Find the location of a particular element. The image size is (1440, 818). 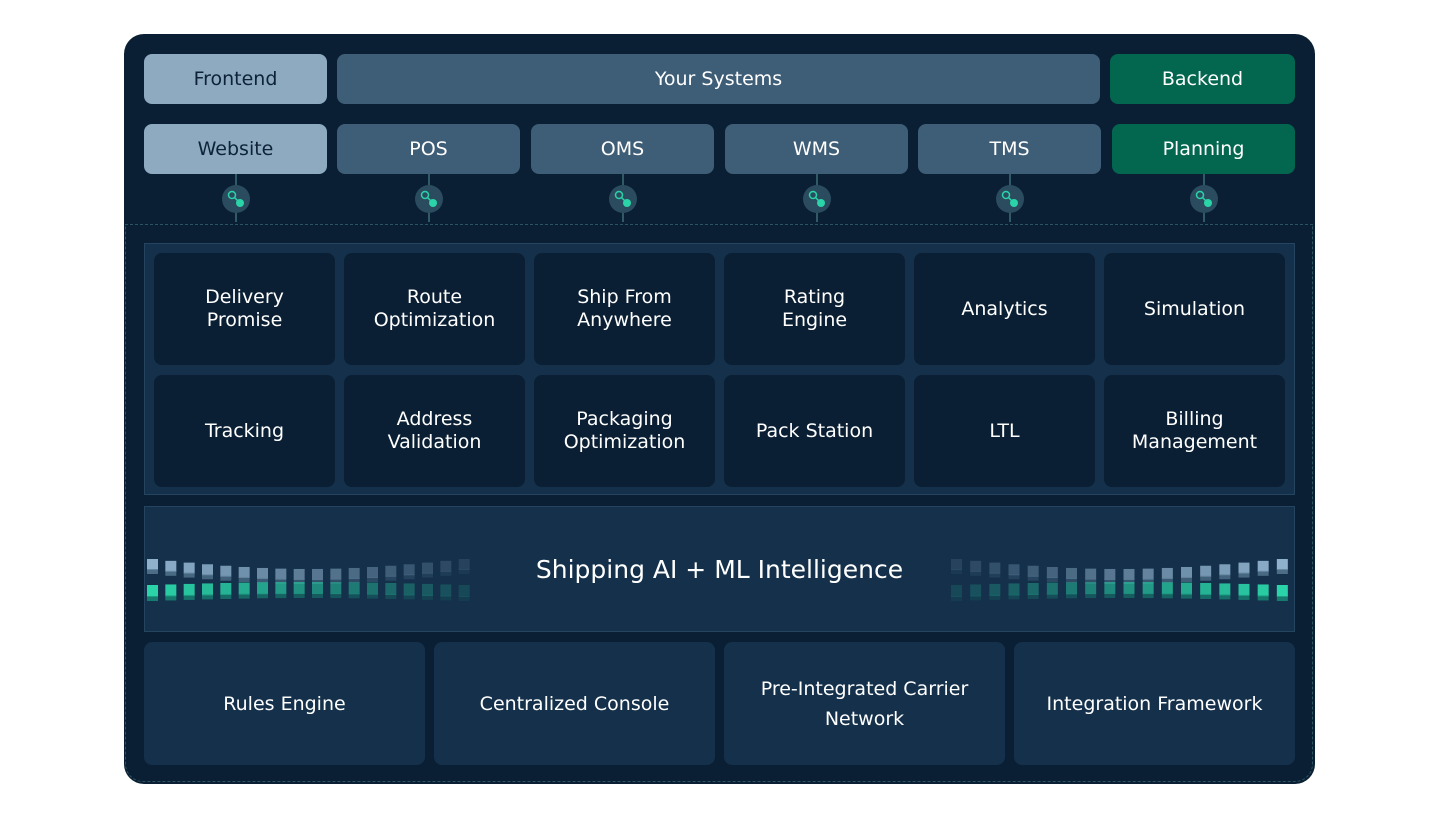

module-analytics: Analytics is located at coordinates (1004, 309).